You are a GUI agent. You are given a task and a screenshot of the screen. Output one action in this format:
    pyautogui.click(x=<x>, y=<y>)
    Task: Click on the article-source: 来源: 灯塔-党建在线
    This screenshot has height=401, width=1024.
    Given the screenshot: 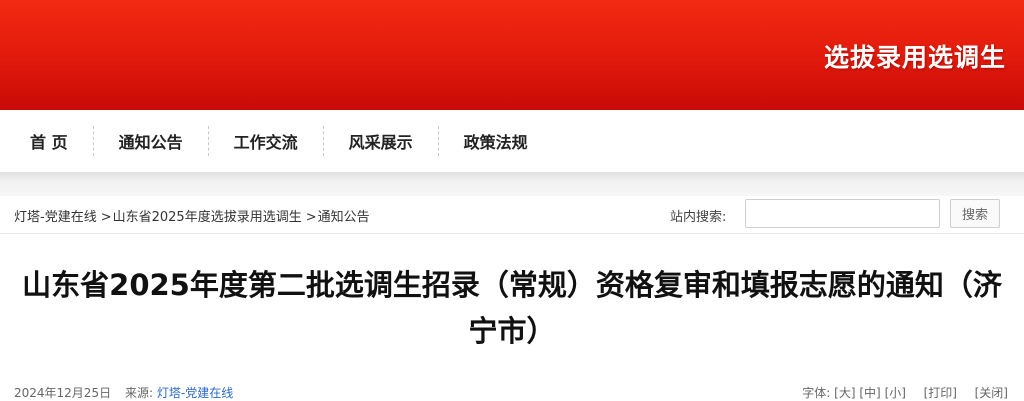 What is the action you would take?
    pyautogui.click(x=179, y=392)
    